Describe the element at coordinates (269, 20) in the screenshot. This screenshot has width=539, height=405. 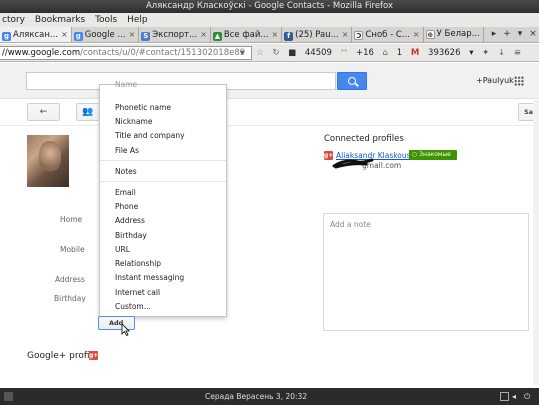
I see `menubar: ctory Bookmarks Tools Help` at that location.